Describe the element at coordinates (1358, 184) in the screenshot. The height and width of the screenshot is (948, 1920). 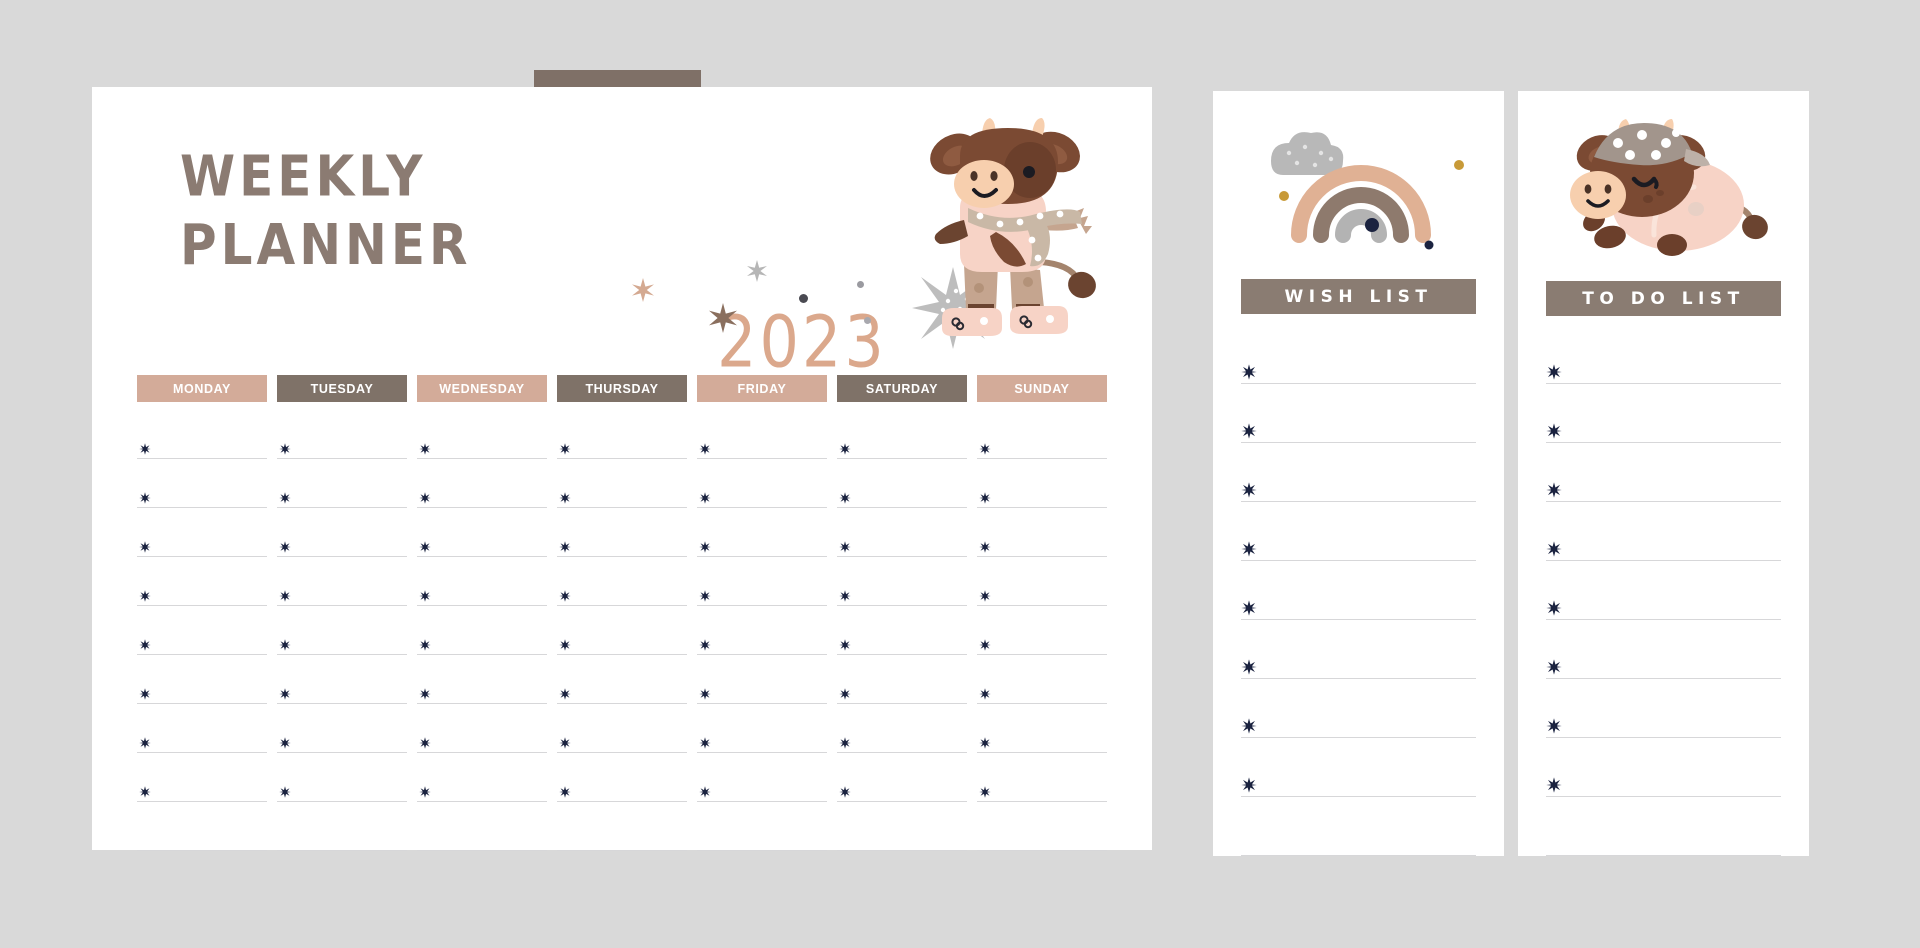
I see `wish-list-art` at that location.